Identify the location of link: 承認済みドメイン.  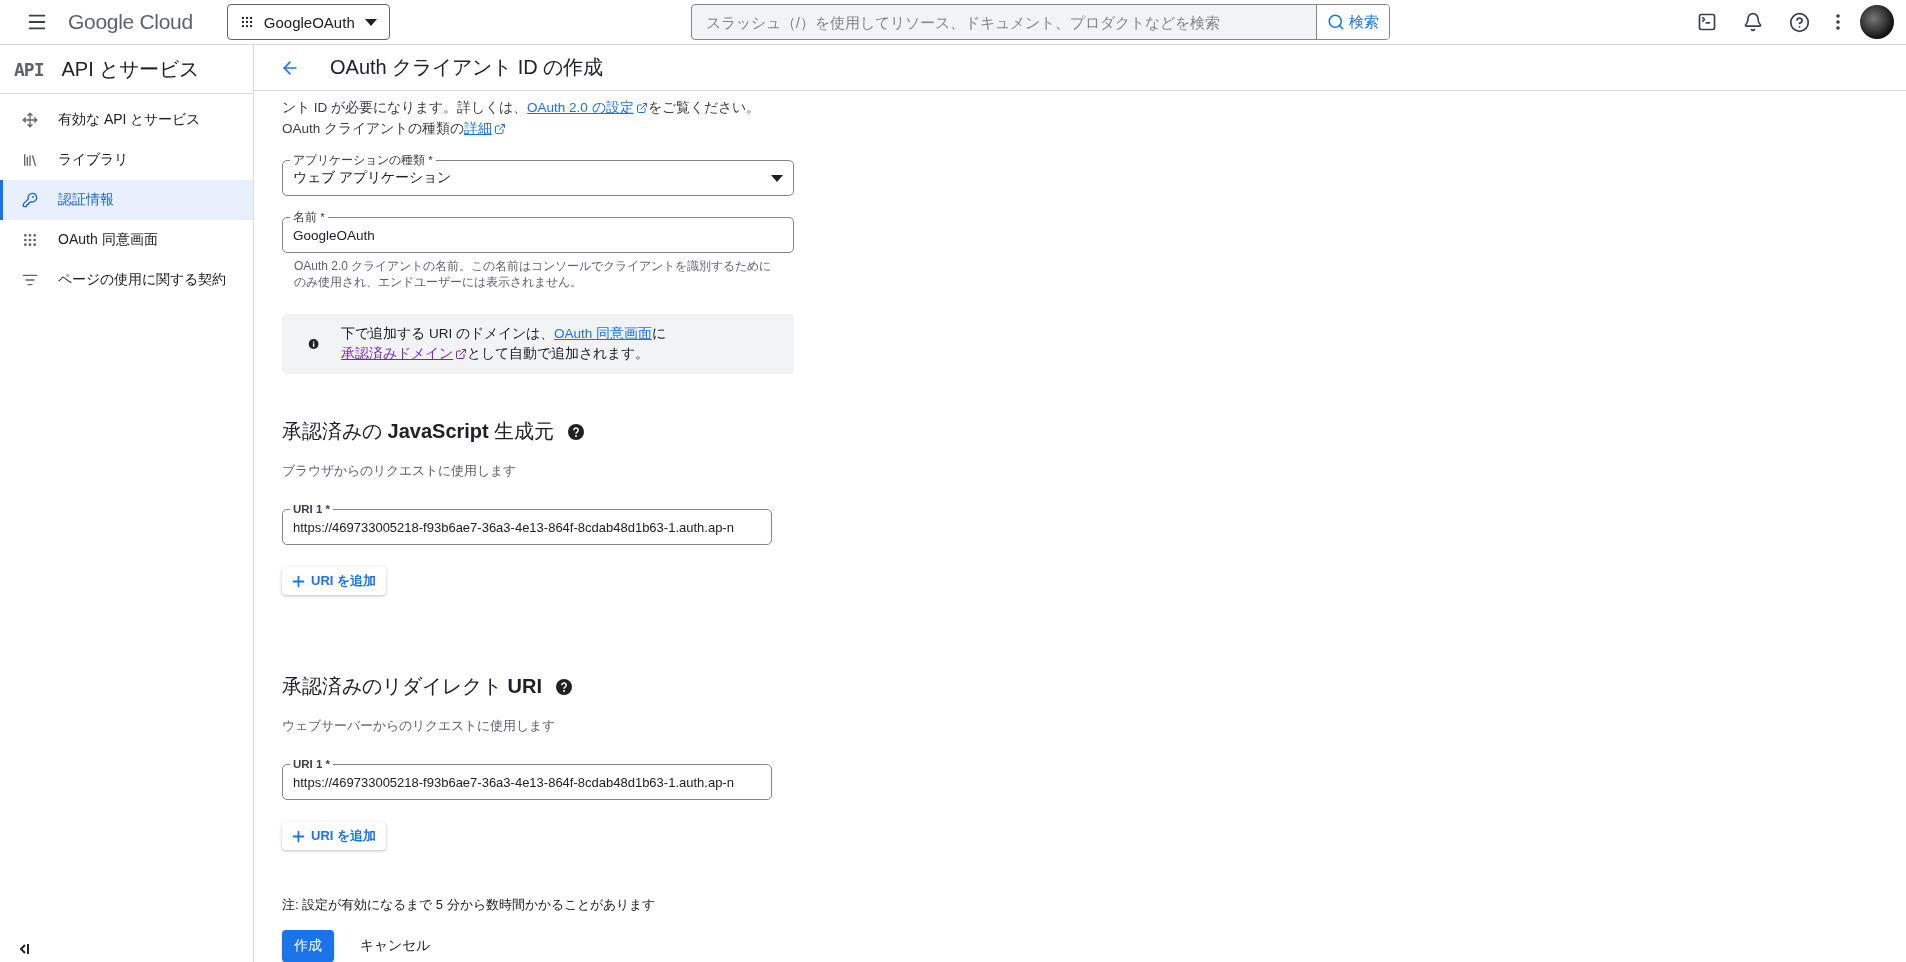
(404, 354).